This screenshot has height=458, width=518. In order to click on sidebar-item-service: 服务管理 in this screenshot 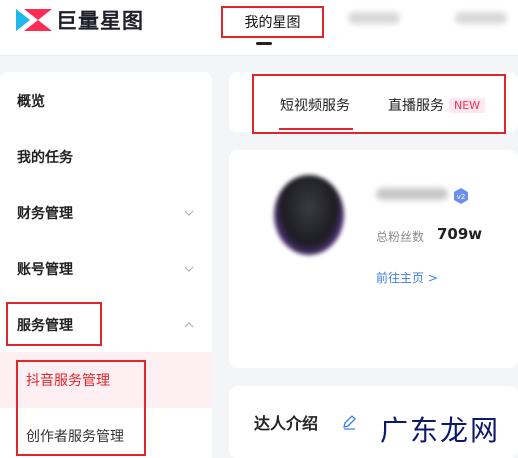, I will do `click(106, 325)`.